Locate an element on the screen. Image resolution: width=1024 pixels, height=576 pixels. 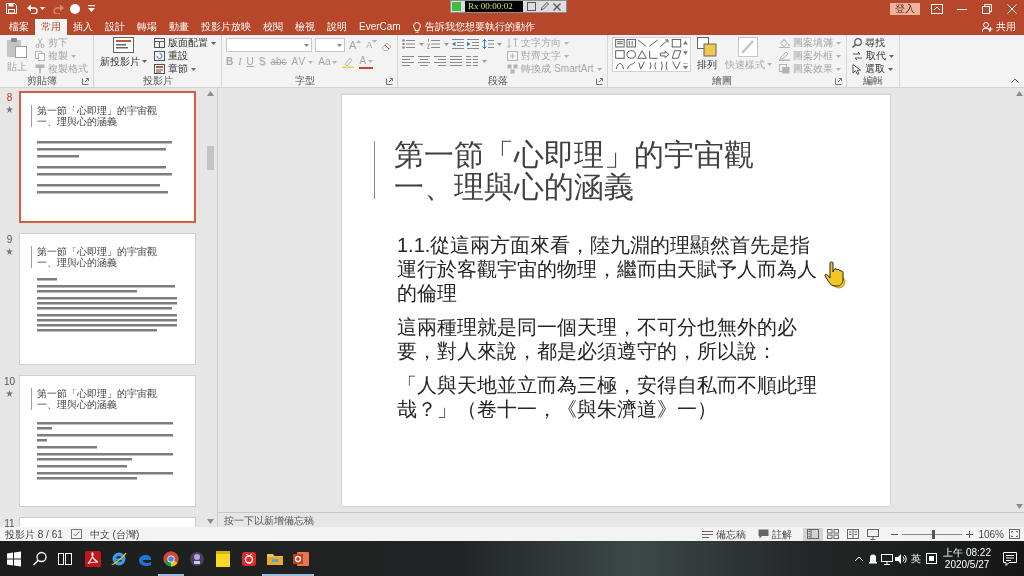
task-view-icon is located at coordinates (64, 558).